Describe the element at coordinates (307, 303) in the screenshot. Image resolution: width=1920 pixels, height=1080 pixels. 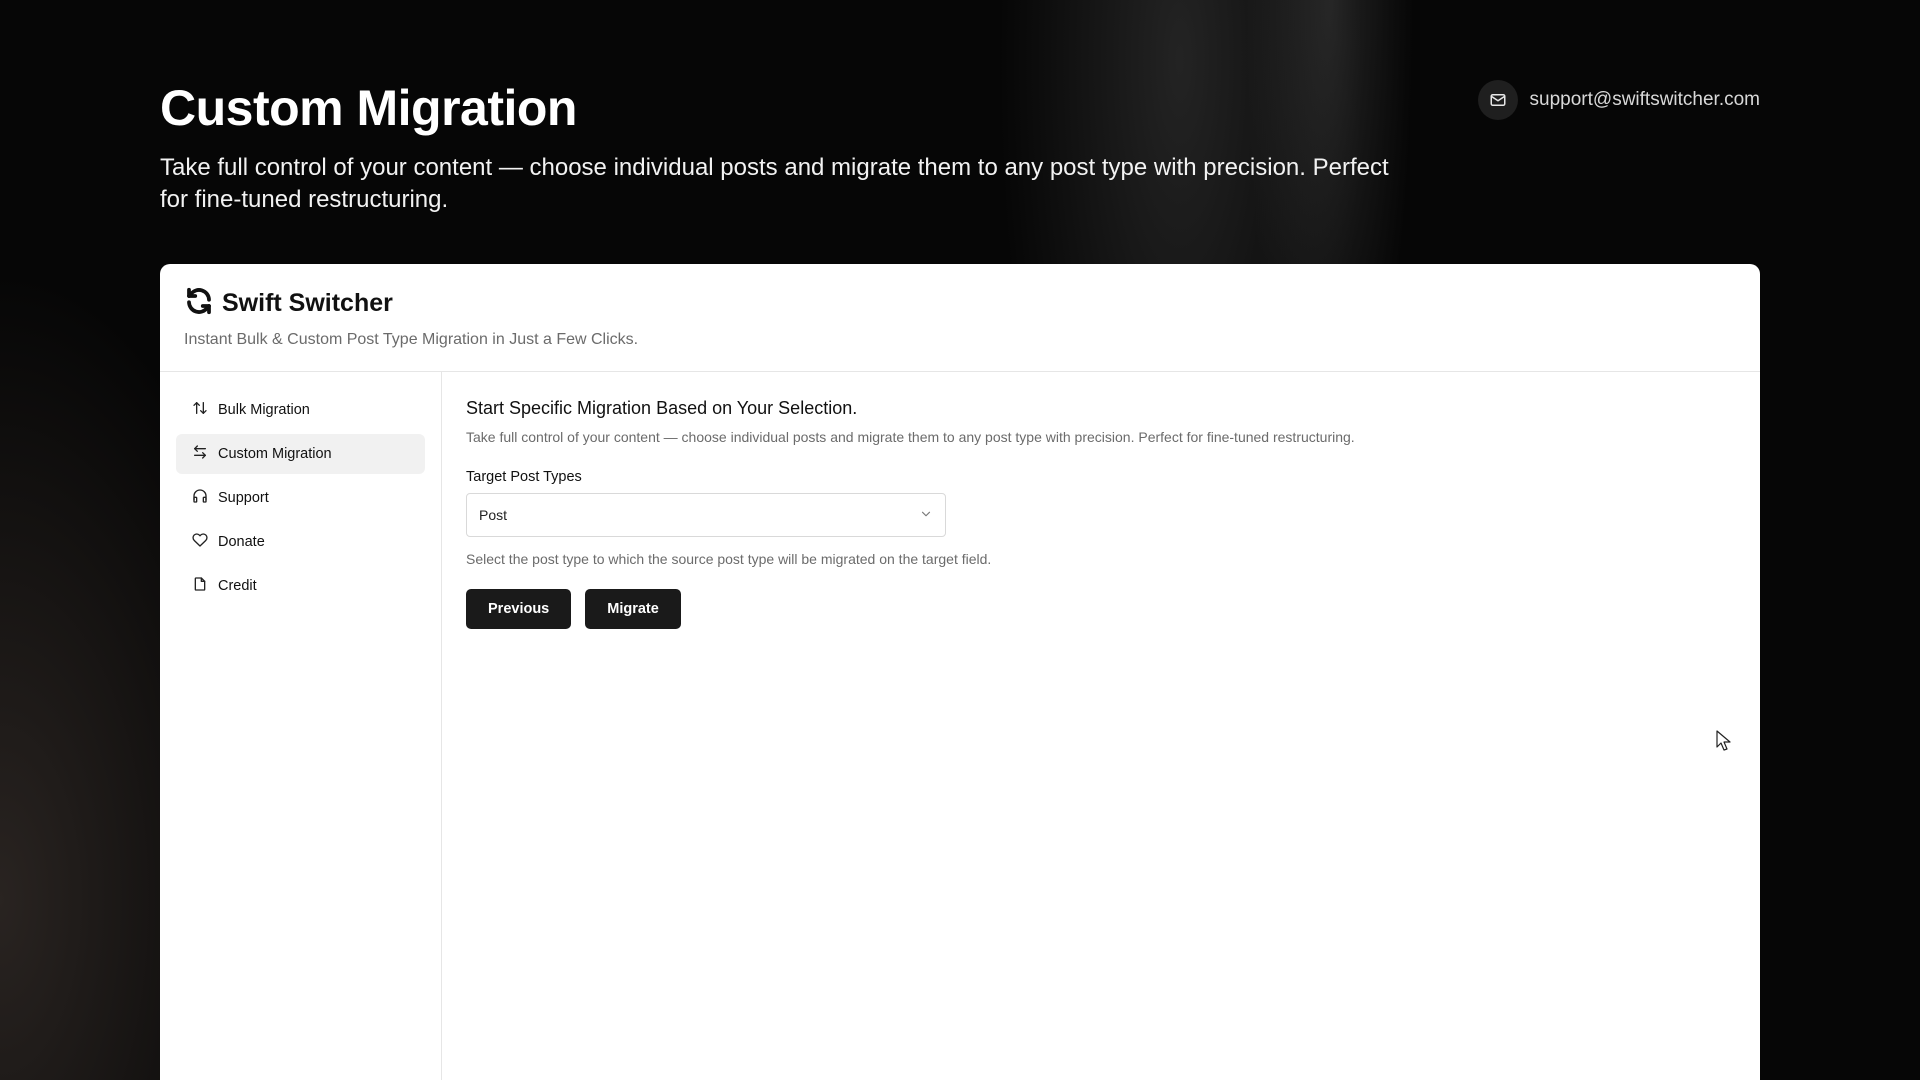
I see `brand-name: Swift Switcher` at that location.